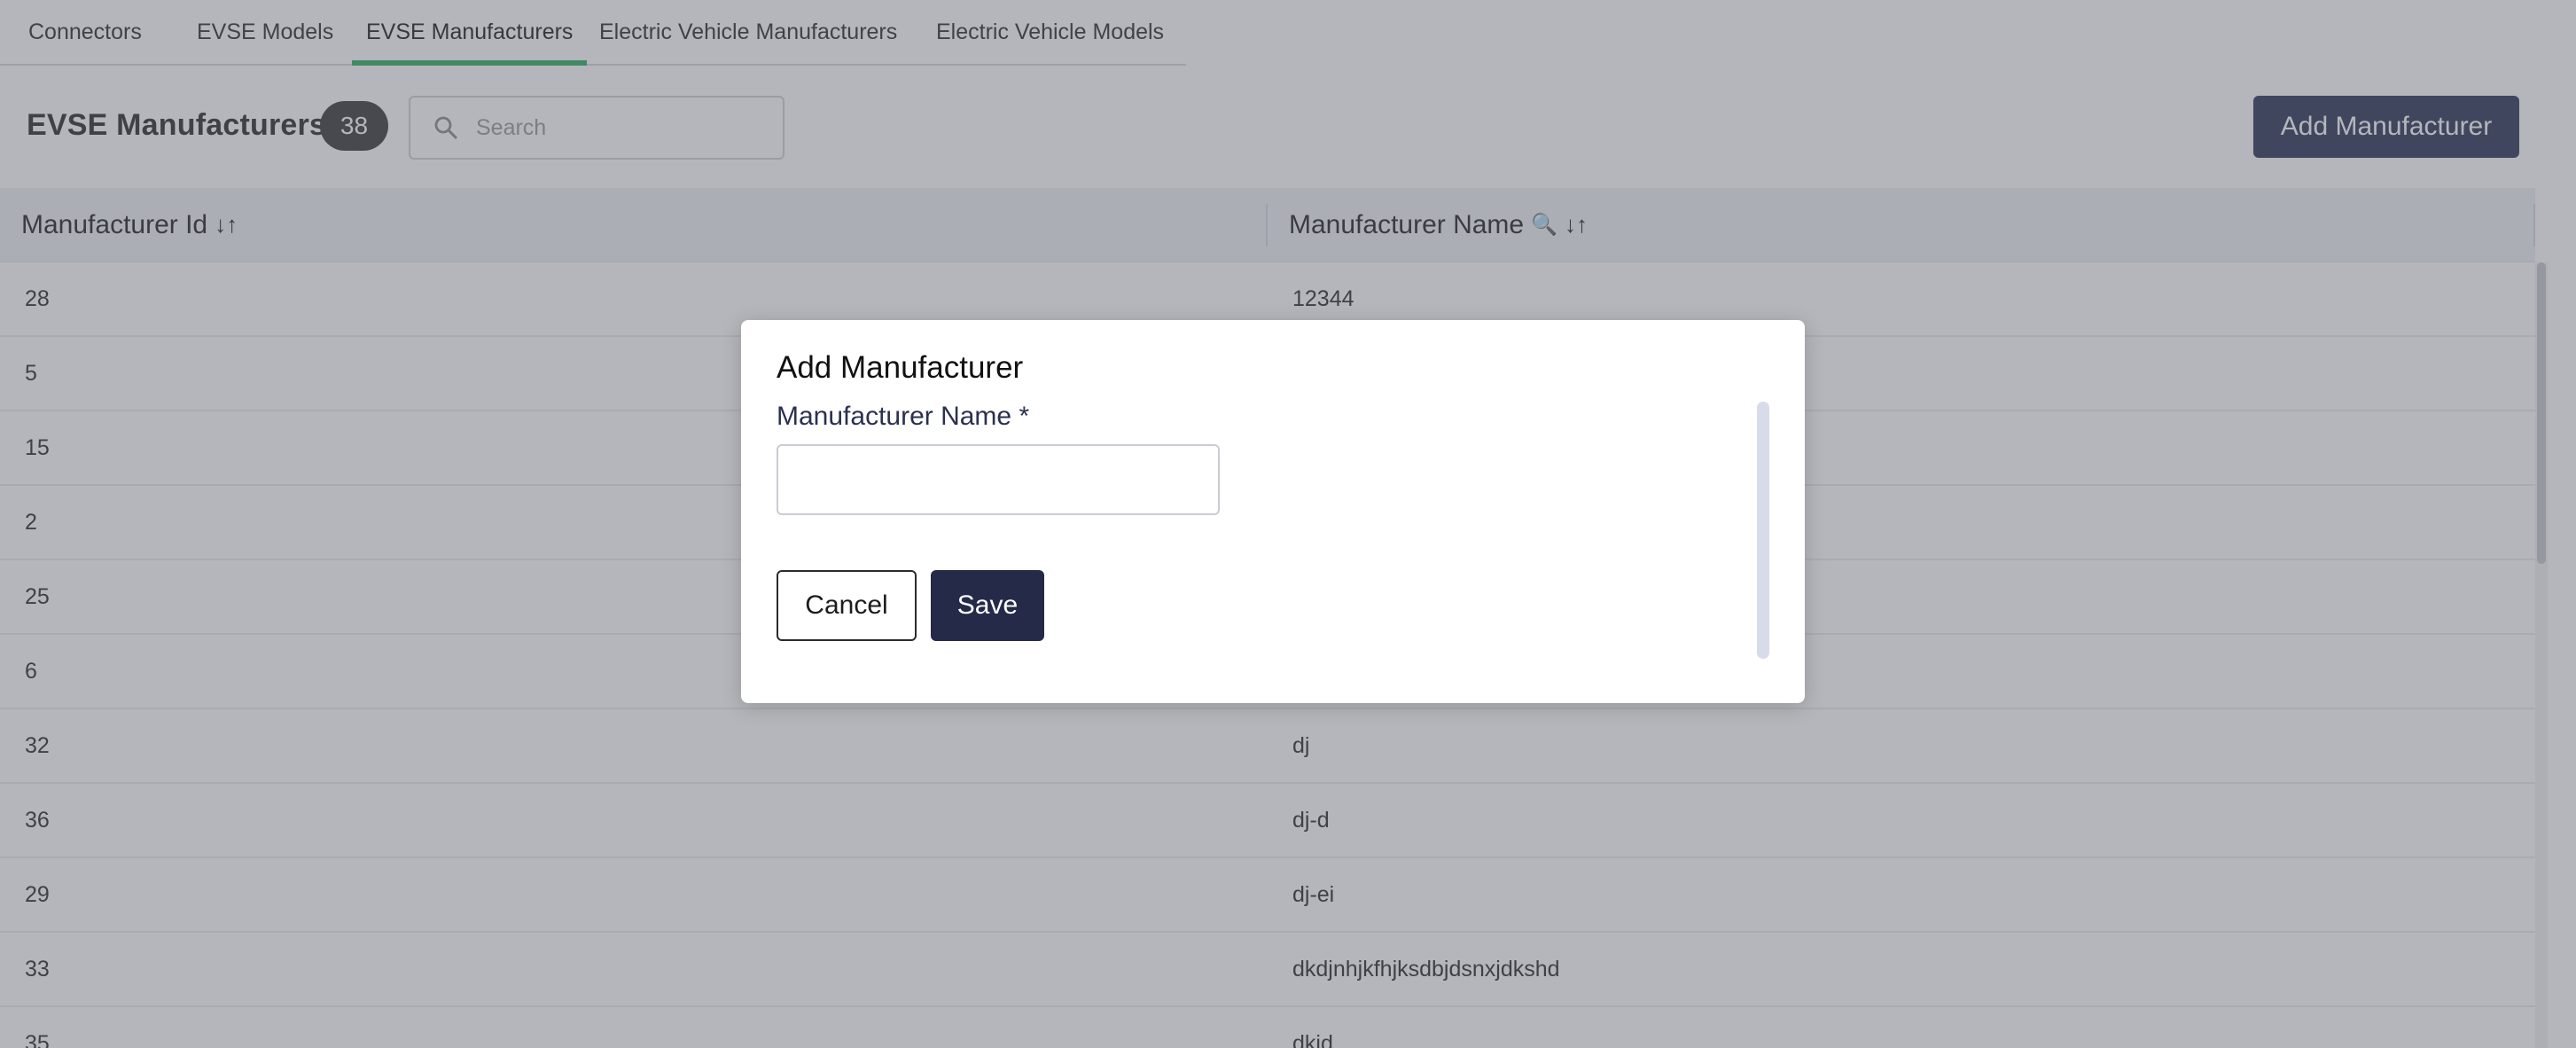 The width and height of the screenshot is (2576, 1048). I want to click on dialog-title: Add Manufacturer, so click(900, 367).